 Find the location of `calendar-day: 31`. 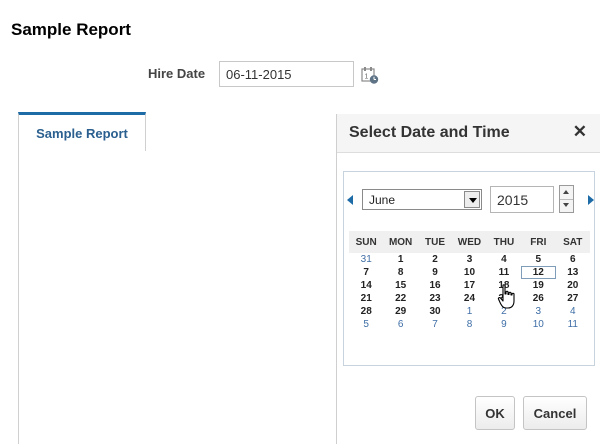

calendar-day: 31 is located at coordinates (366, 259).